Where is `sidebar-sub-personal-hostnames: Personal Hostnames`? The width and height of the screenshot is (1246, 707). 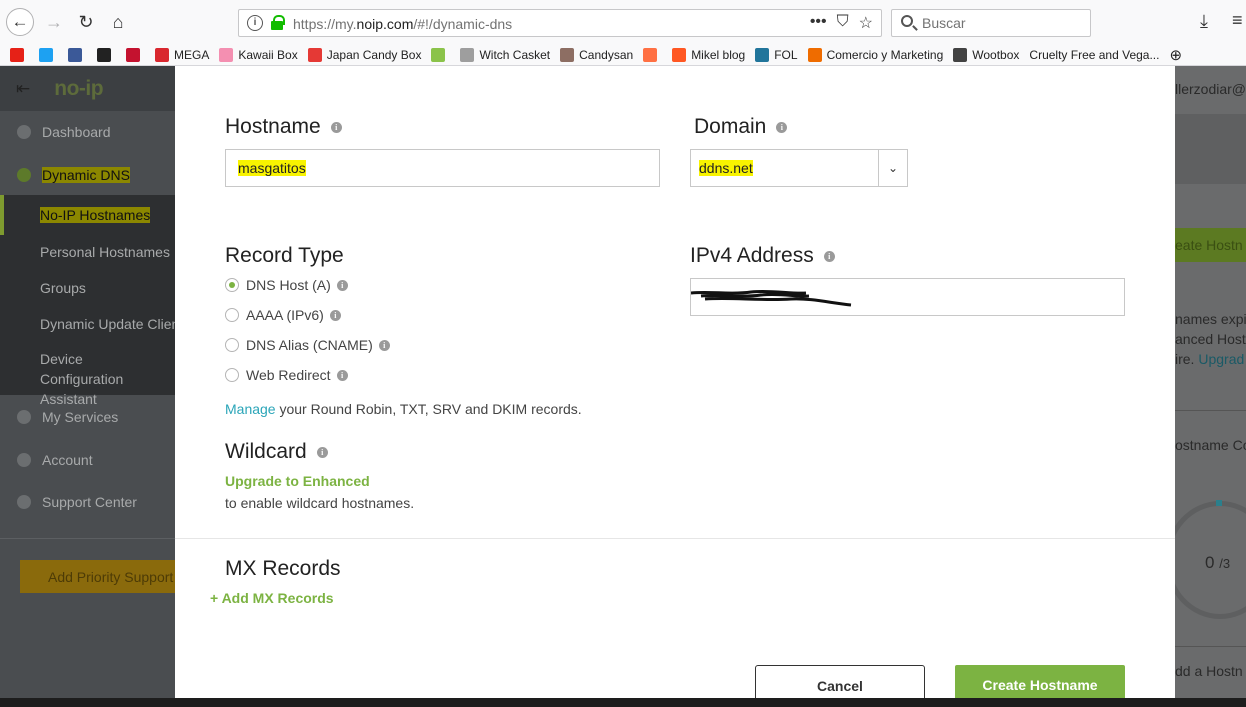 sidebar-sub-personal-hostnames: Personal Hostnames is located at coordinates (87, 253).